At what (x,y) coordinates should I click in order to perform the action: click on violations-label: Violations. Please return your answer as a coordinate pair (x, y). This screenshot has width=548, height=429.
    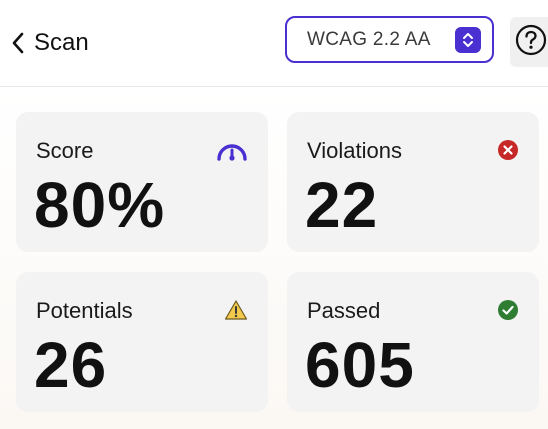
    Looking at the image, I should click on (354, 150).